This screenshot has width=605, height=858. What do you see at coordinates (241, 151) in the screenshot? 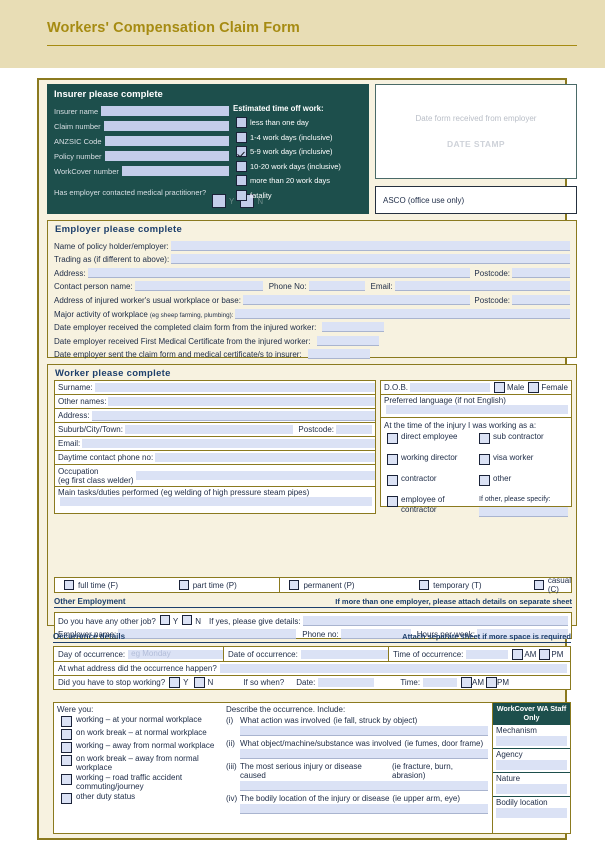
I see `time-off-5-9-days-checkbox` at bounding box center [241, 151].